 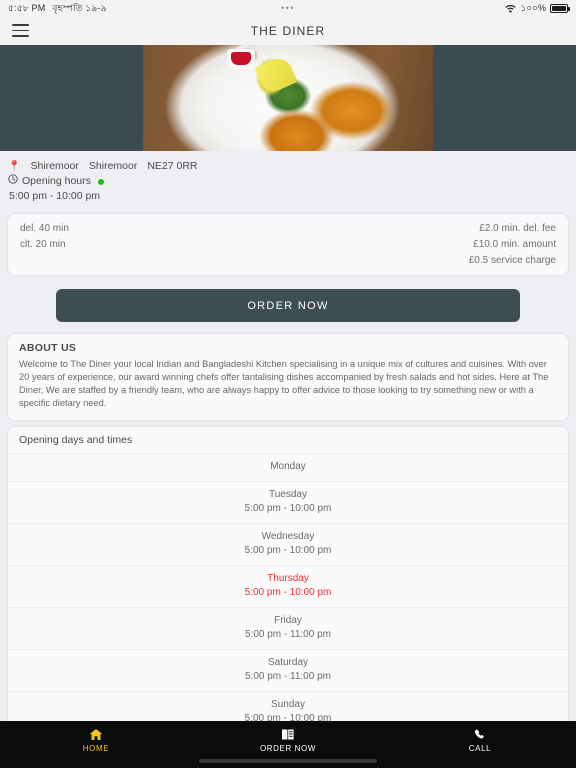 I want to click on service-charge: £0.5 service charge, so click(x=512, y=260).